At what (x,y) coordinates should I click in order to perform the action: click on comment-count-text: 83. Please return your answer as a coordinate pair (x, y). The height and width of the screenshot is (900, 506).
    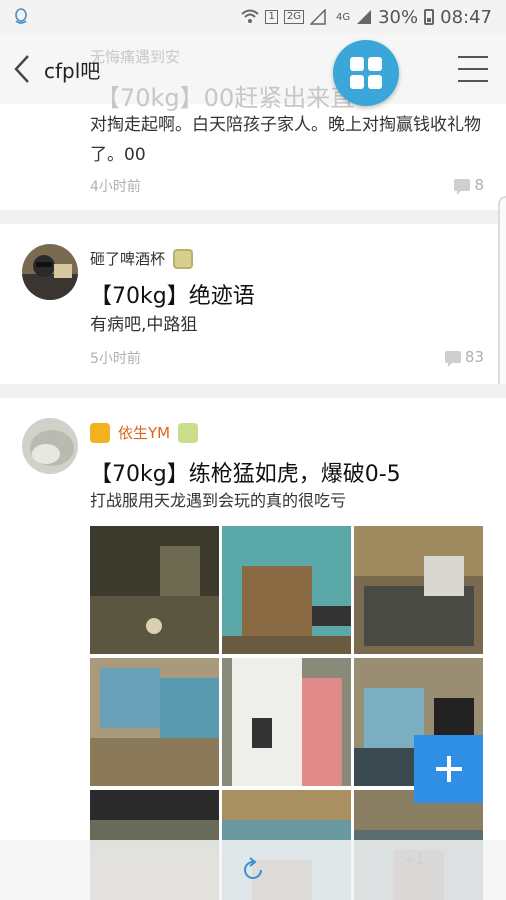
    Looking at the image, I should click on (474, 357).